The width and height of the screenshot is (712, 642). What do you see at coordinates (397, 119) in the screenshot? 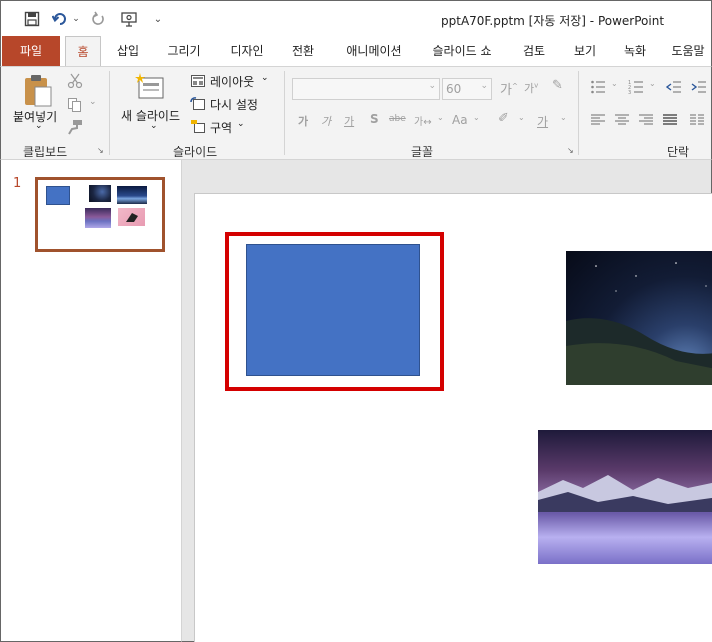
I see `strikethrough-icon: abe` at bounding box center [397, 119].